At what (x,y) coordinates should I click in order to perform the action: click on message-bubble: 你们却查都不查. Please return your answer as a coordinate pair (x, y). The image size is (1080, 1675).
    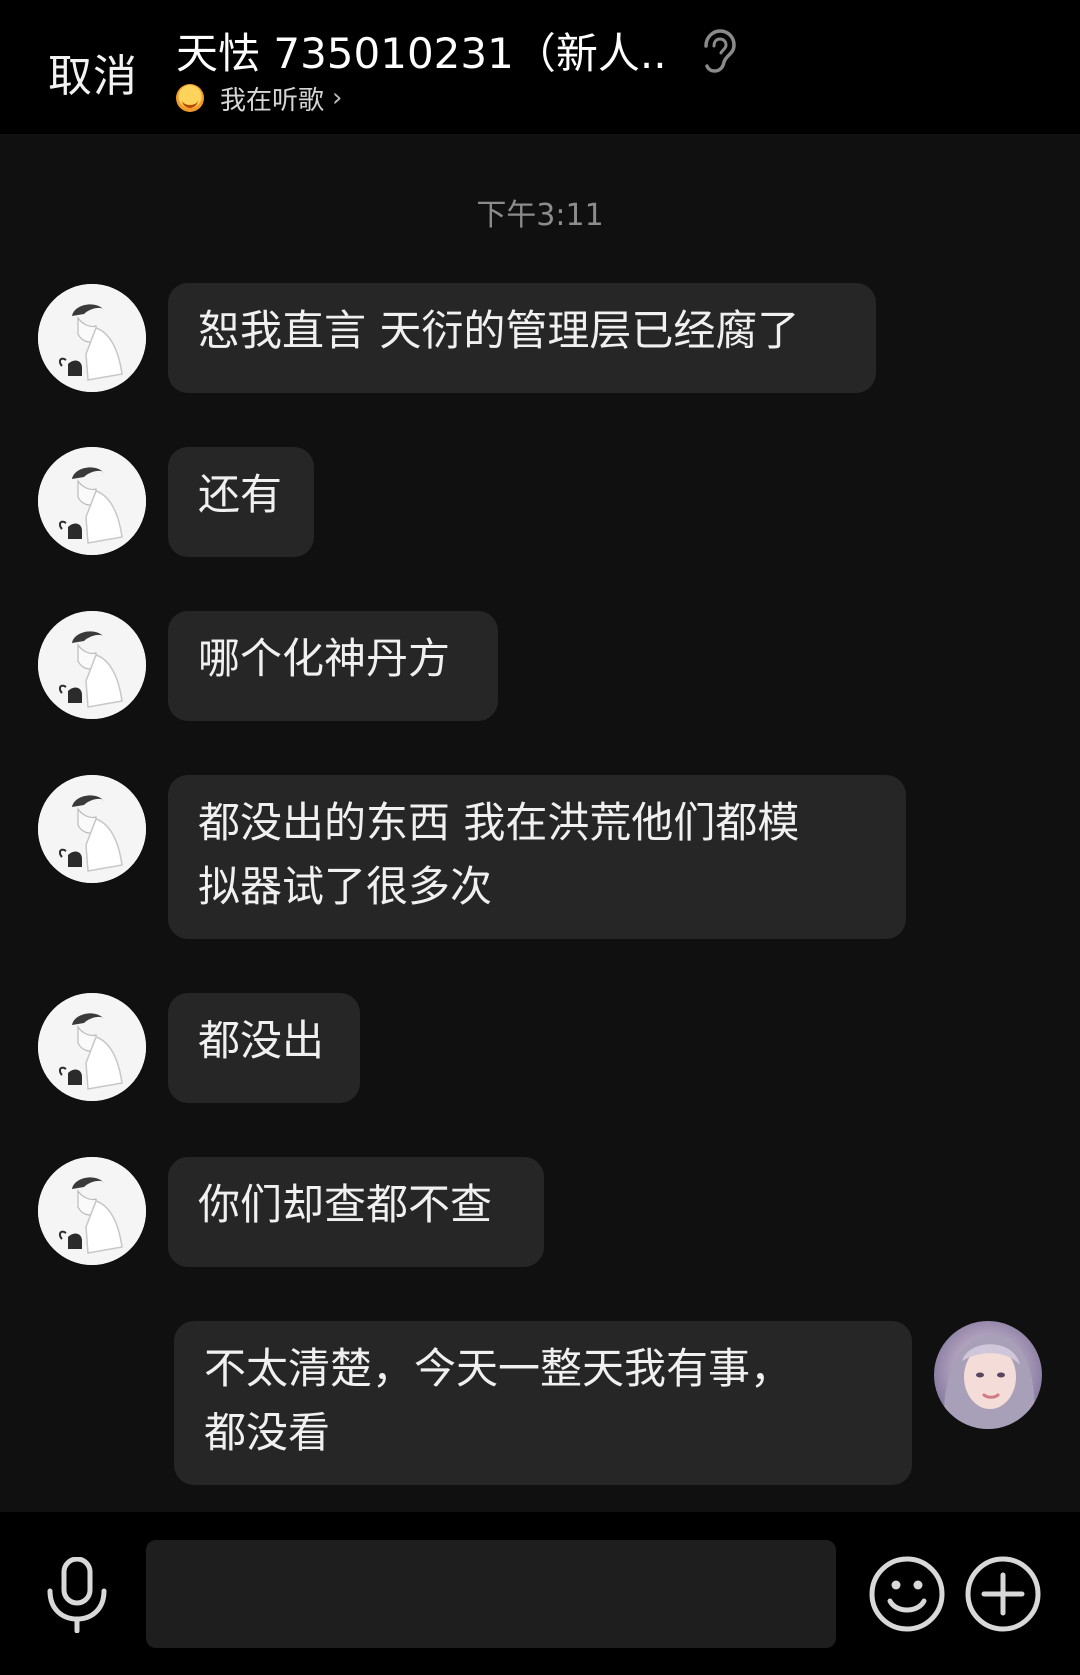
    Looking at the image, I should click on (356, 1212).